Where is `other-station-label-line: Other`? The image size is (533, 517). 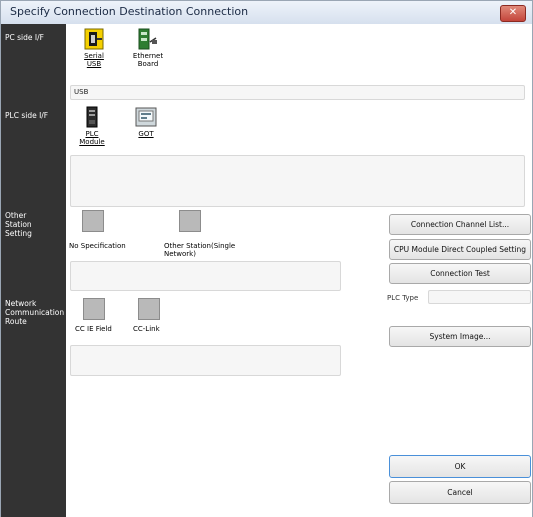
other-station-label-line: Other is located at coordinates (16, 215).